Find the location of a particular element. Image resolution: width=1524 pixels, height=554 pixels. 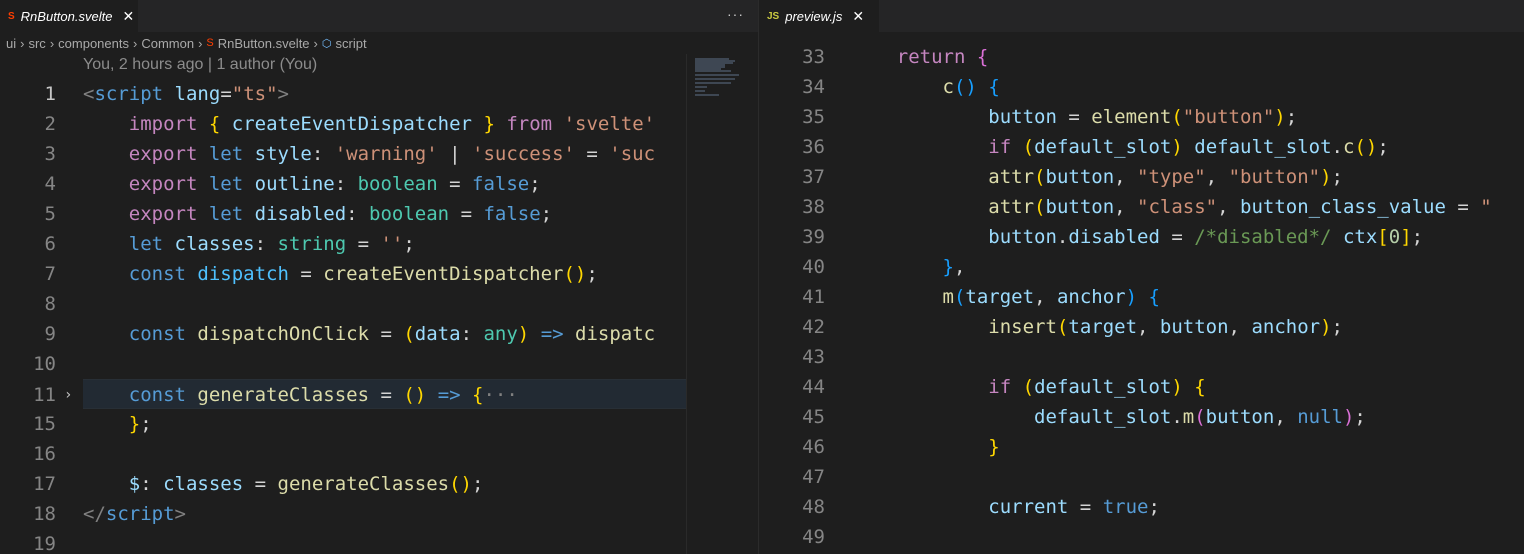

code-line: 41 m(target, anchor) { is located at coordinates (1141, 297).